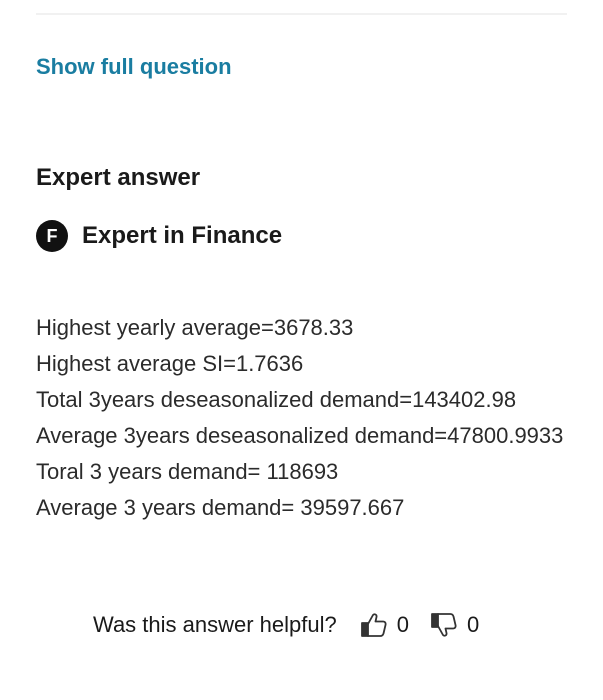 This screenshot has height=700, width=603. I want to click on downvote-button: 0, so click(454, 625).